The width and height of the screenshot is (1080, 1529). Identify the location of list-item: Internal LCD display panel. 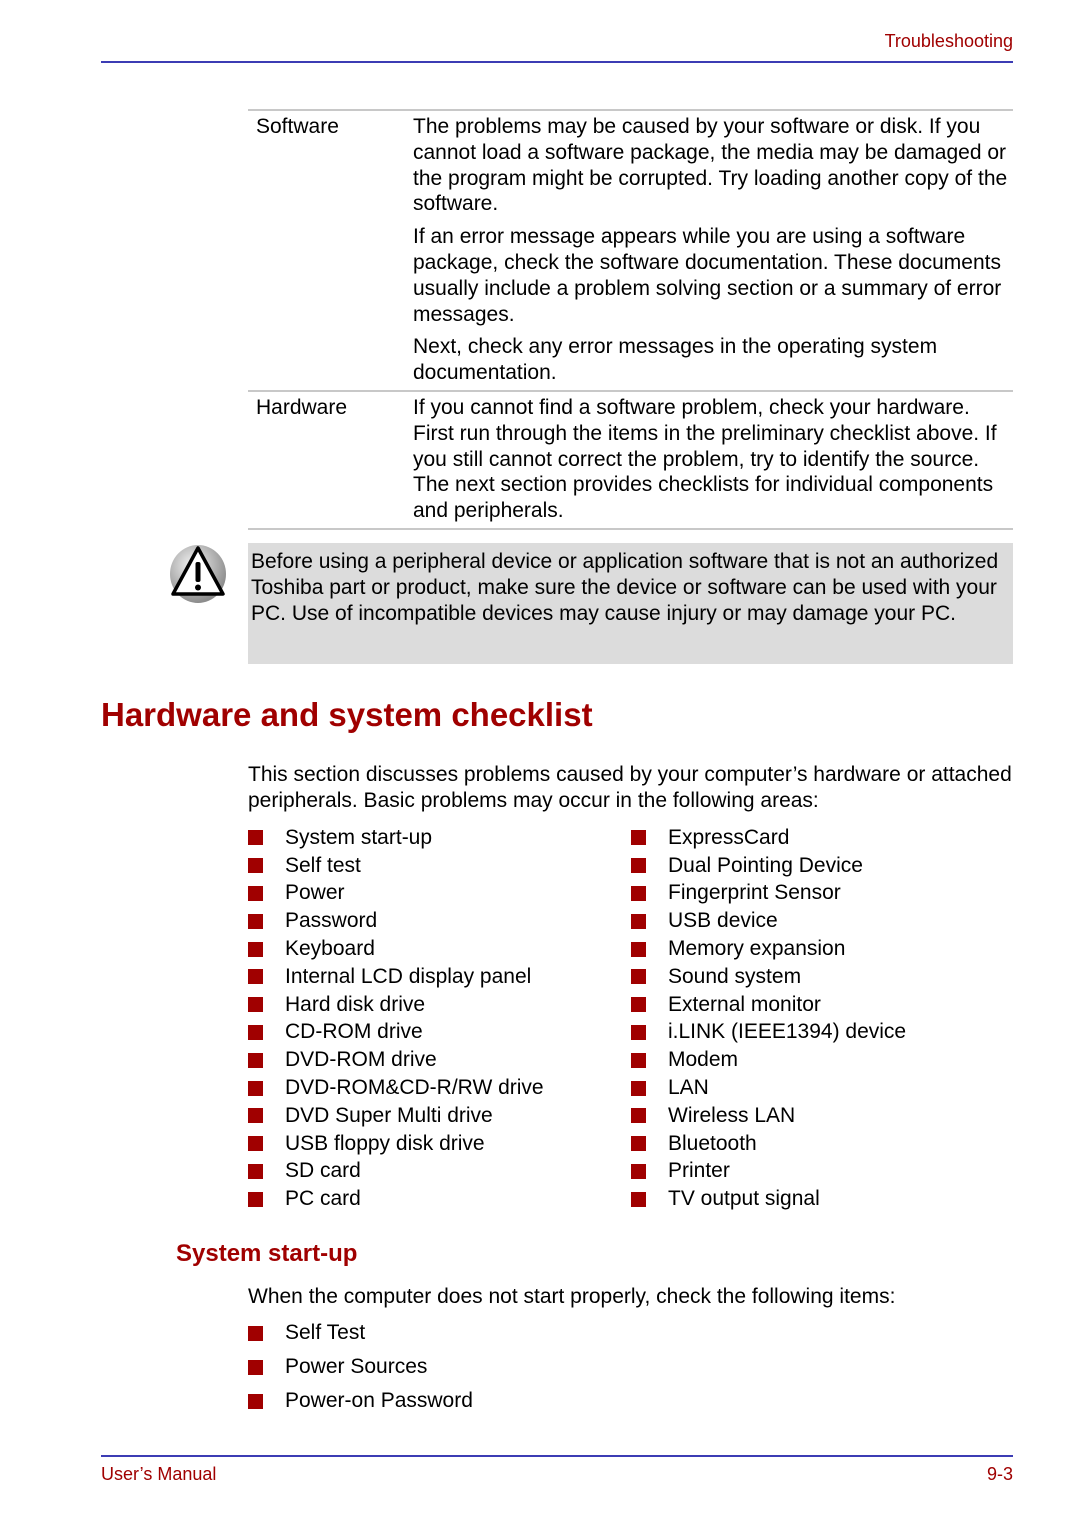
(396, 977).